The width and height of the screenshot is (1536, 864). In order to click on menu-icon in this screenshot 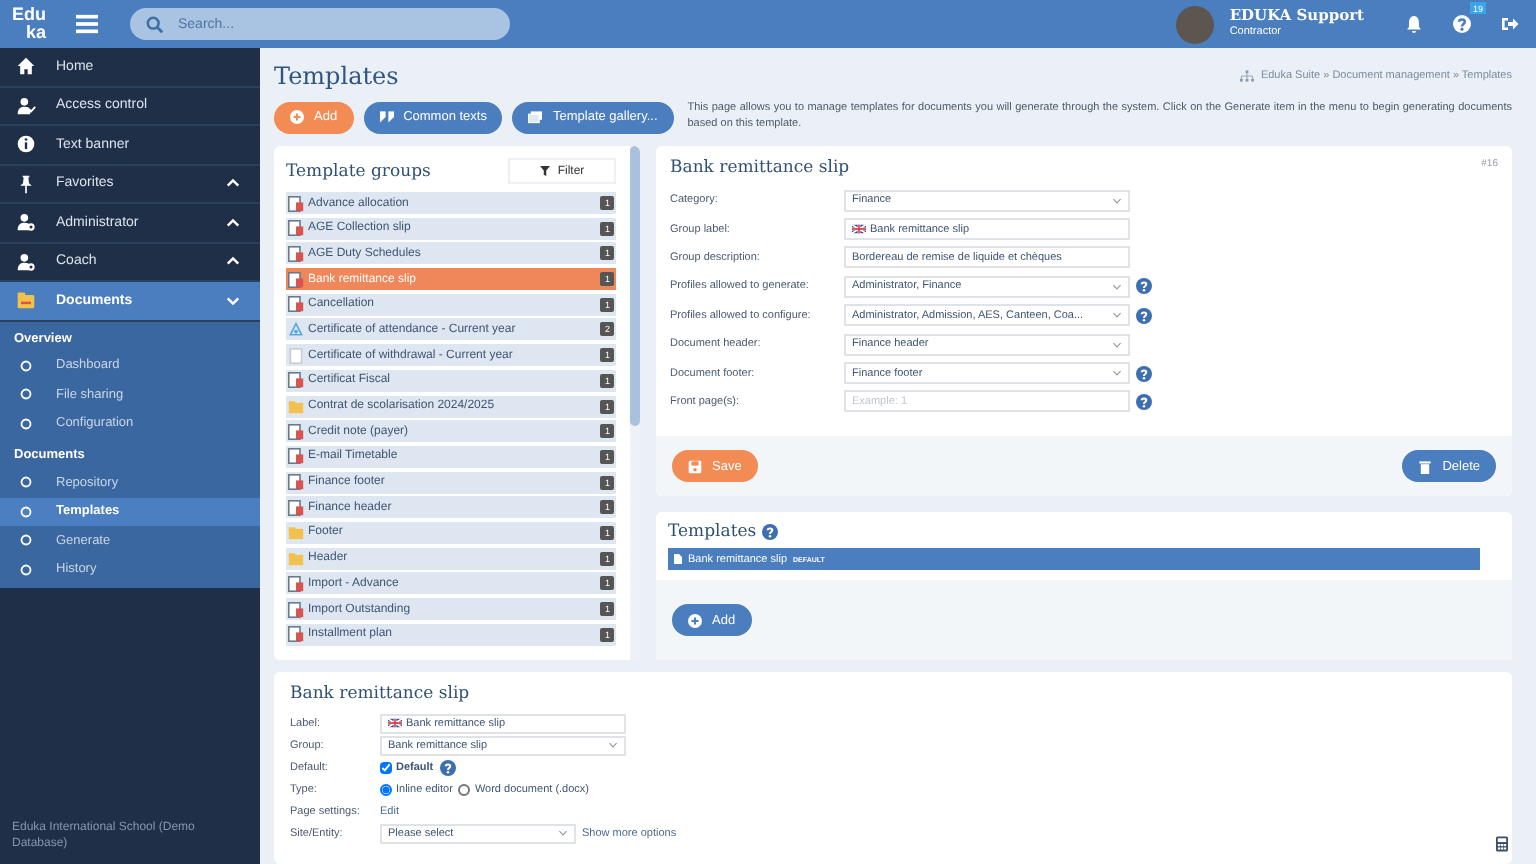, I will do `click(87, 24)`.